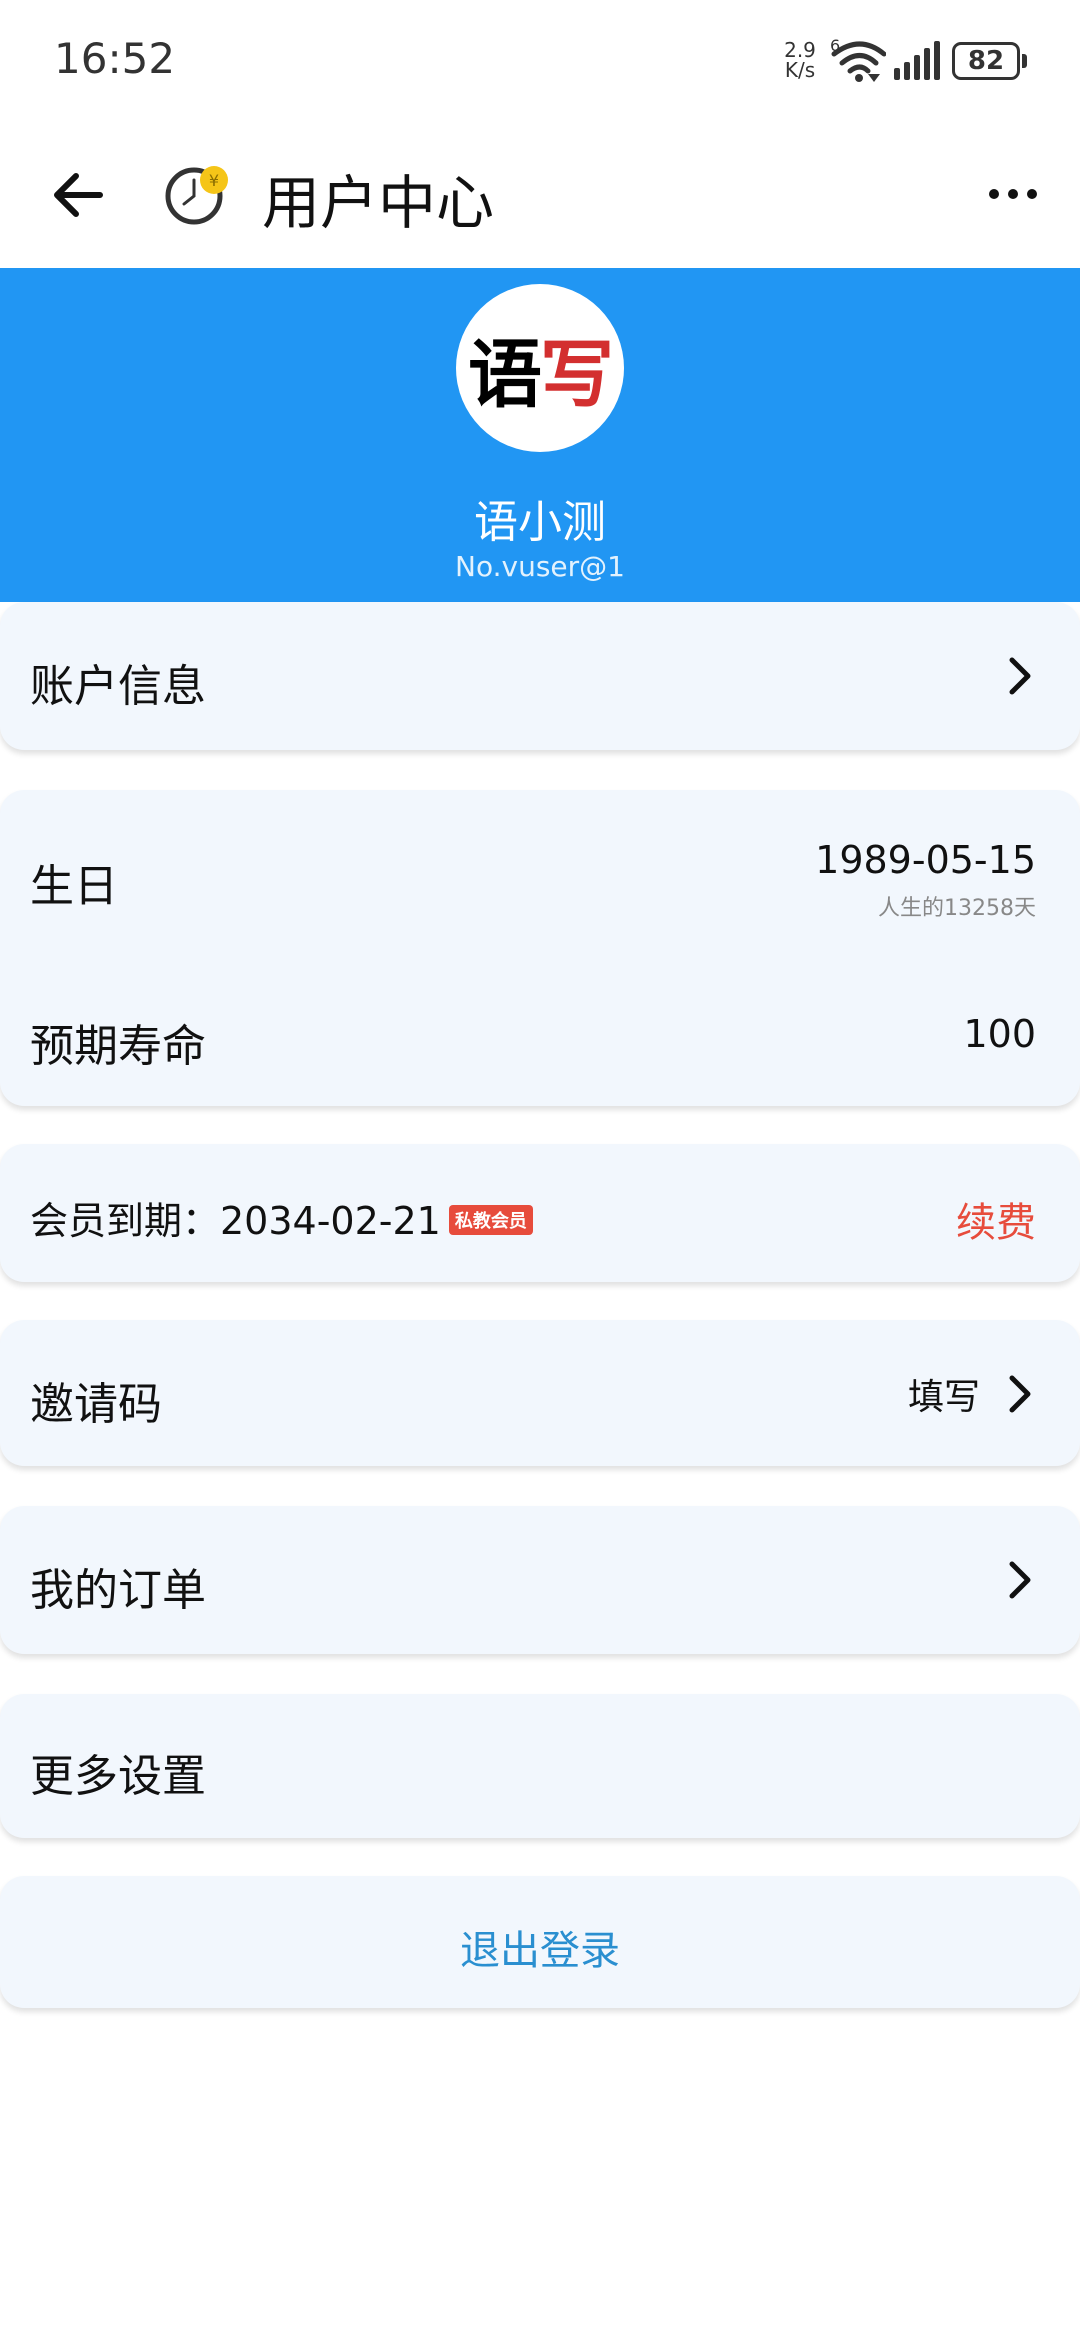 The width and height of the screenshot is (1080, 2331). What do you see at coordinates (540, 566) in the screenshot?
I see `user-id: No.vuser@1` at bounding box center [540, 566].